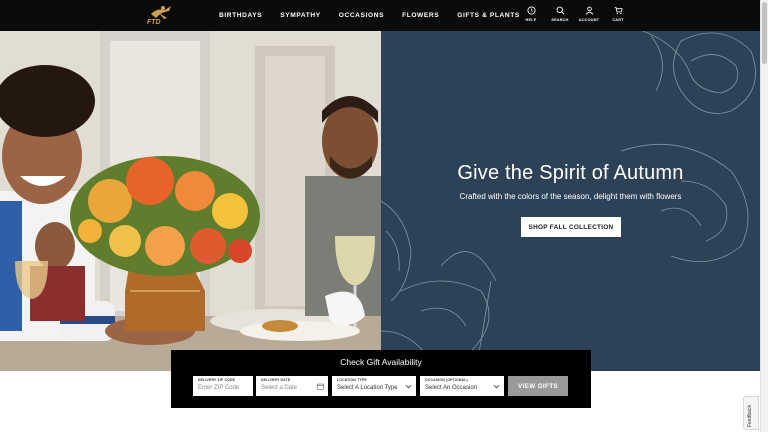 The width and height of the screenshot is (768, 432). What do you see at coordinates (367, 388) in the screenshot?
I see `location-type-value: Select A Location Type` at bounding box center [367, 388].